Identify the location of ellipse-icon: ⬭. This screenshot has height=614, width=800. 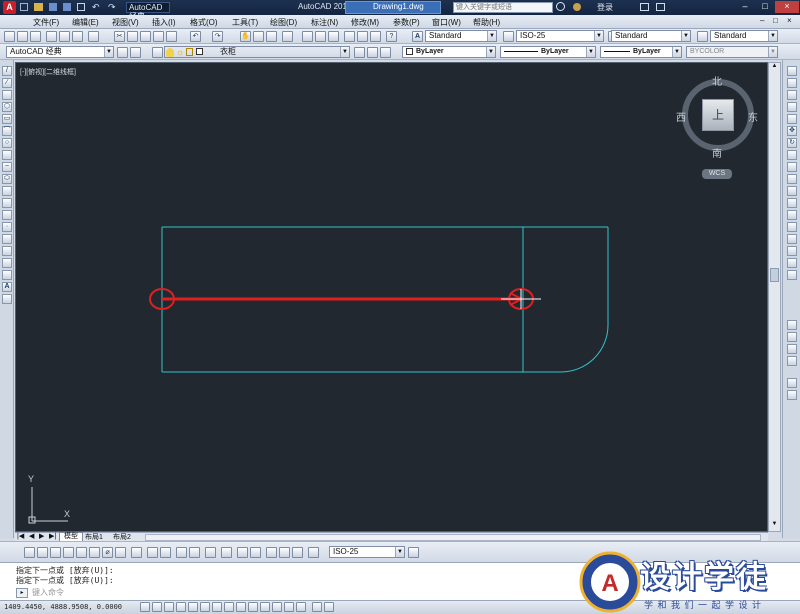
(7, 179).